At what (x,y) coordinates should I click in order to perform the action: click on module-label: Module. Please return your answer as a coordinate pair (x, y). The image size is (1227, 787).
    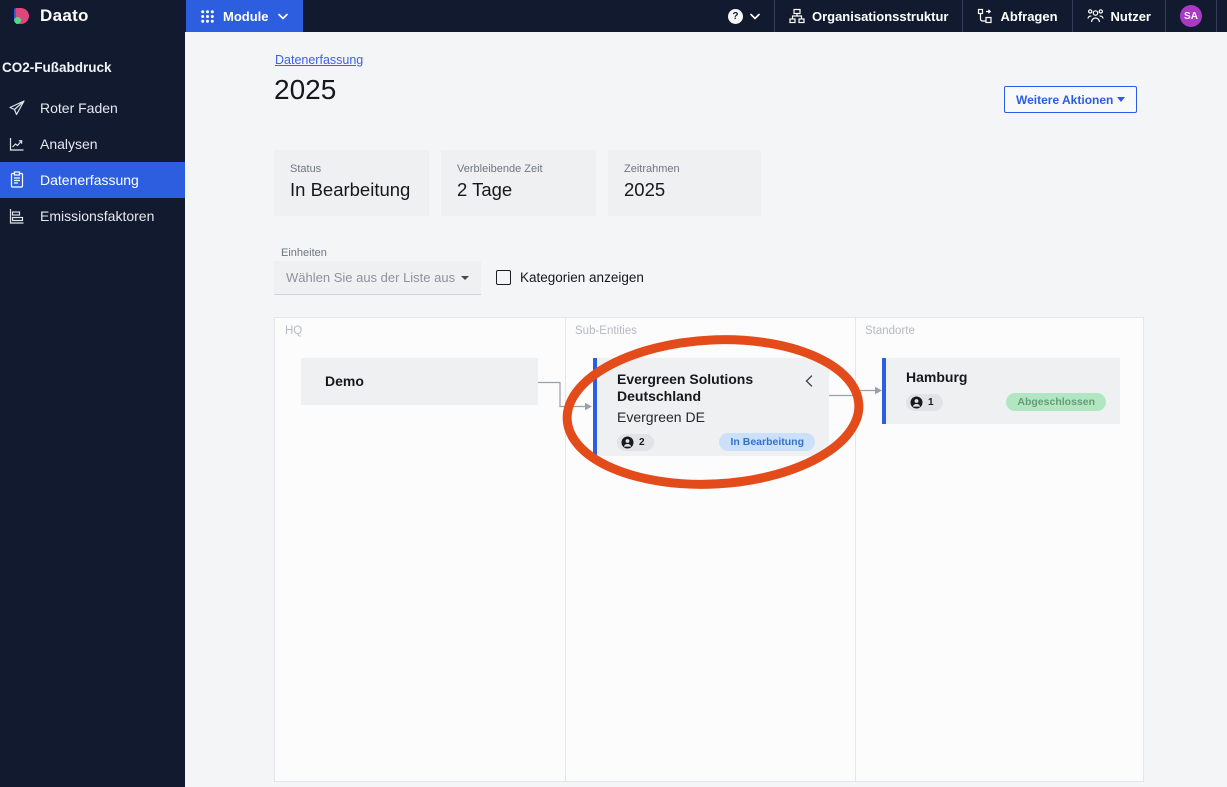
    Looking at the image, I should click on (246, 16).